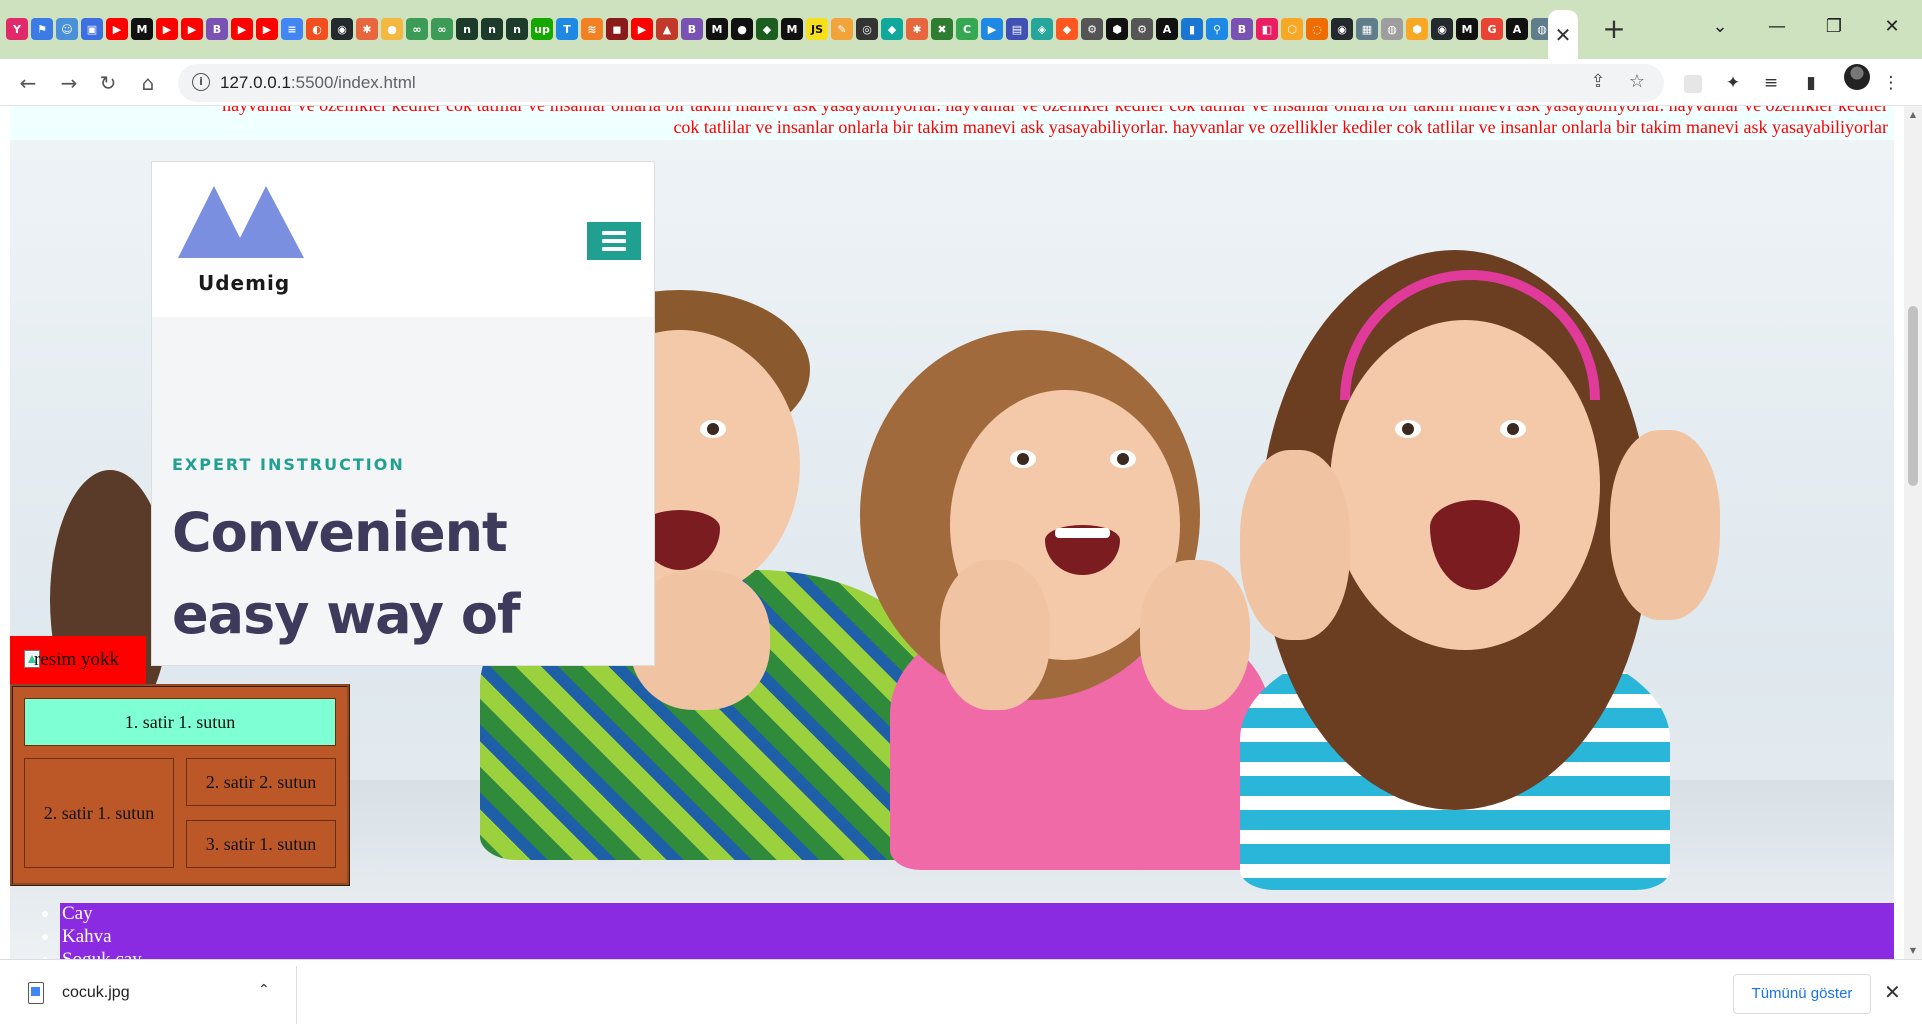 The image size is (1922, 1030). I want to click on brand-name: Udemig, so click(244, 283).